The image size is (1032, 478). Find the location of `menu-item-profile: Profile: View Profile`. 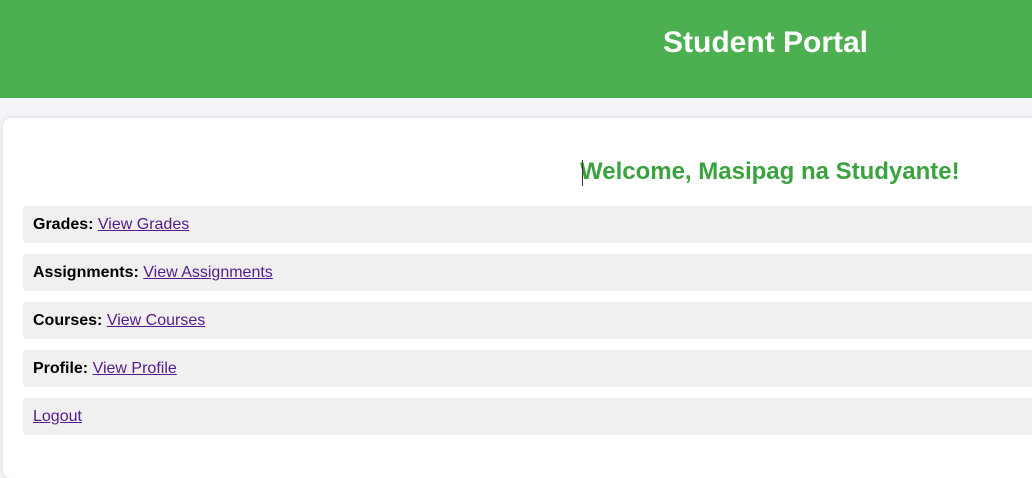

menu-item-profile: Profile: View Profile is located at coordinates (527, 368).